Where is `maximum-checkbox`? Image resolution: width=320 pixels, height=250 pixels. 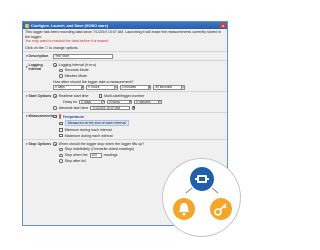
maximum-checkbox is located at coordinates (61, 135).